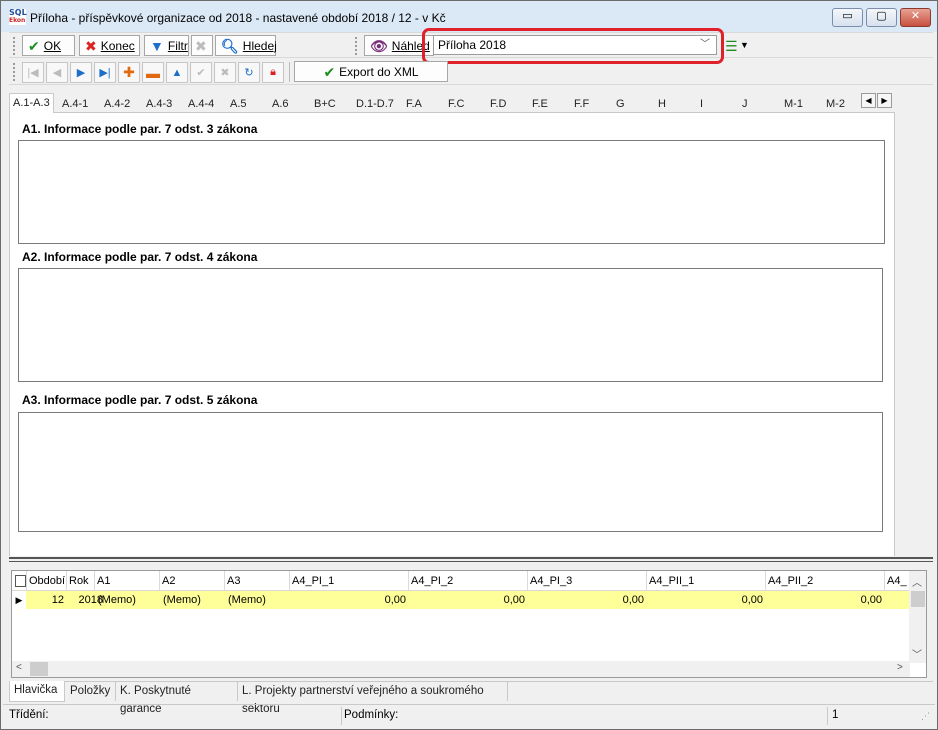 The image size is (938, 730). What do you see at coordinates (19, 600) in the screenshot?
I see `current-row-indicator-icon: ▶` at bounding box center [19, 600].